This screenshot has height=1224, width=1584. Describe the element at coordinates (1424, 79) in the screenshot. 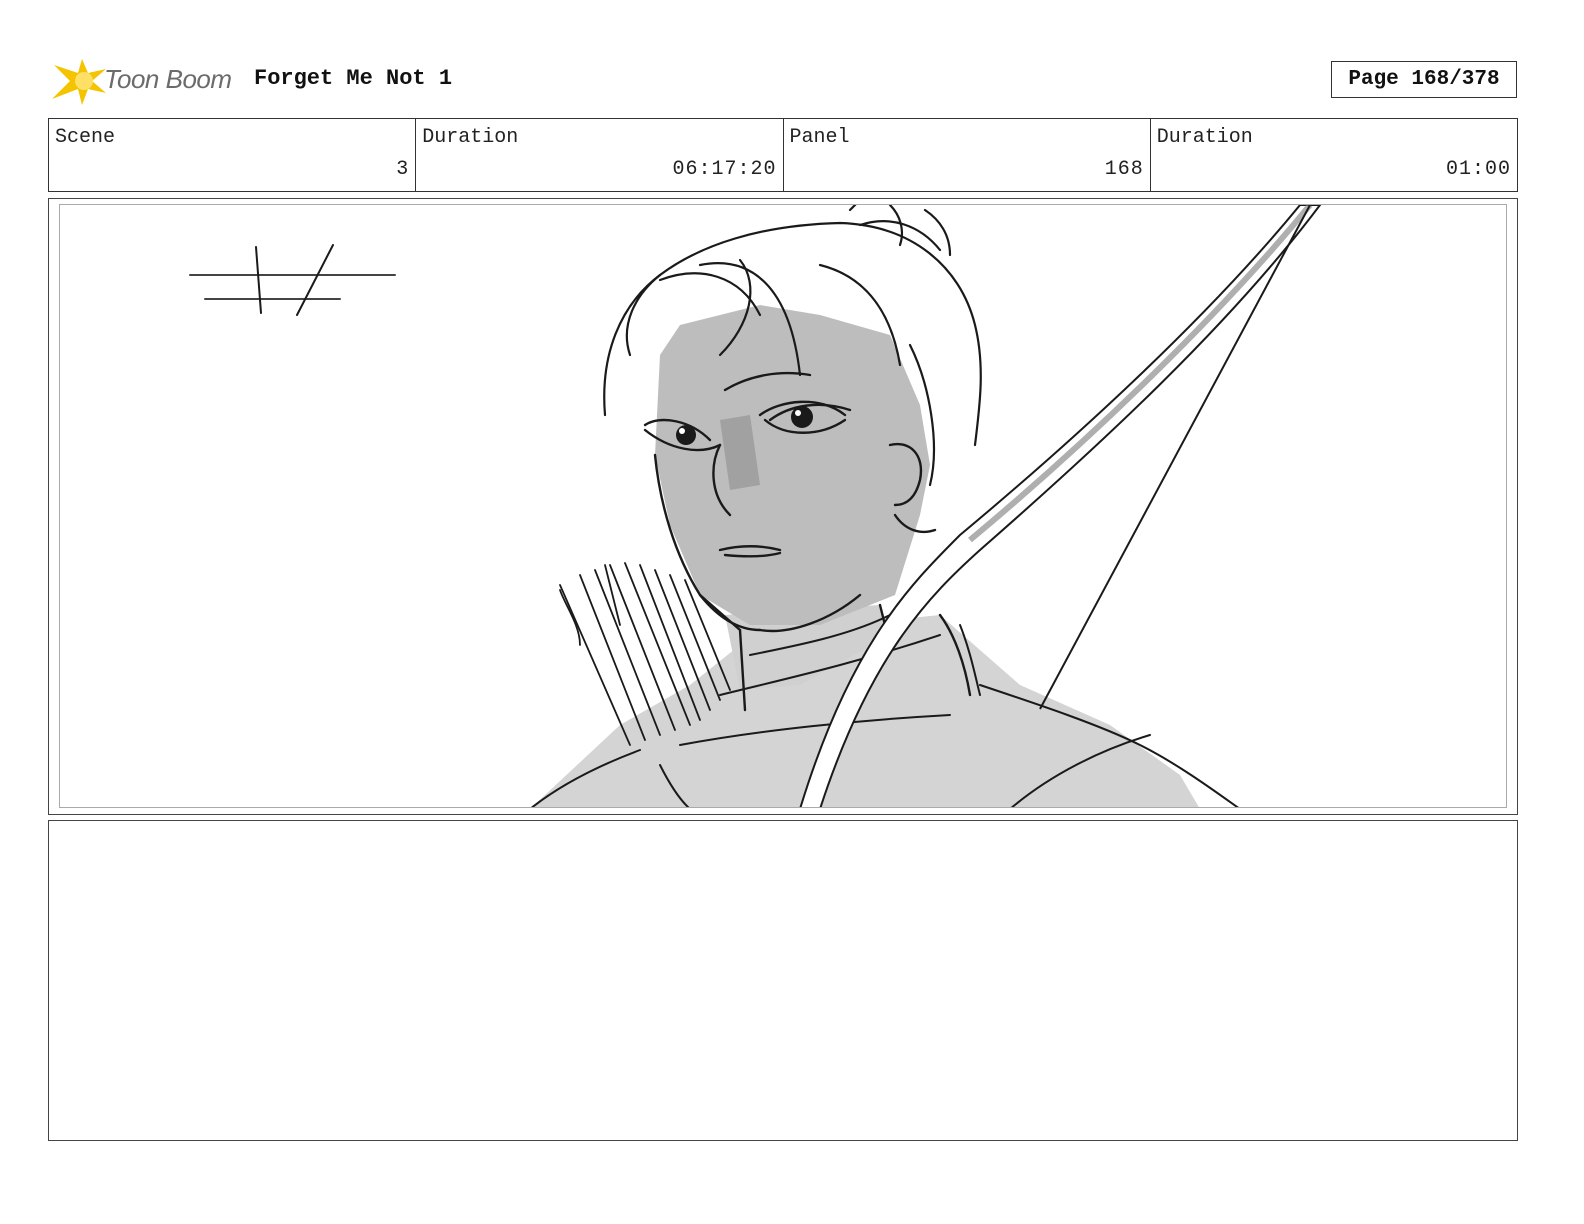

I see `page-indicator: Page 168/378` at that location.